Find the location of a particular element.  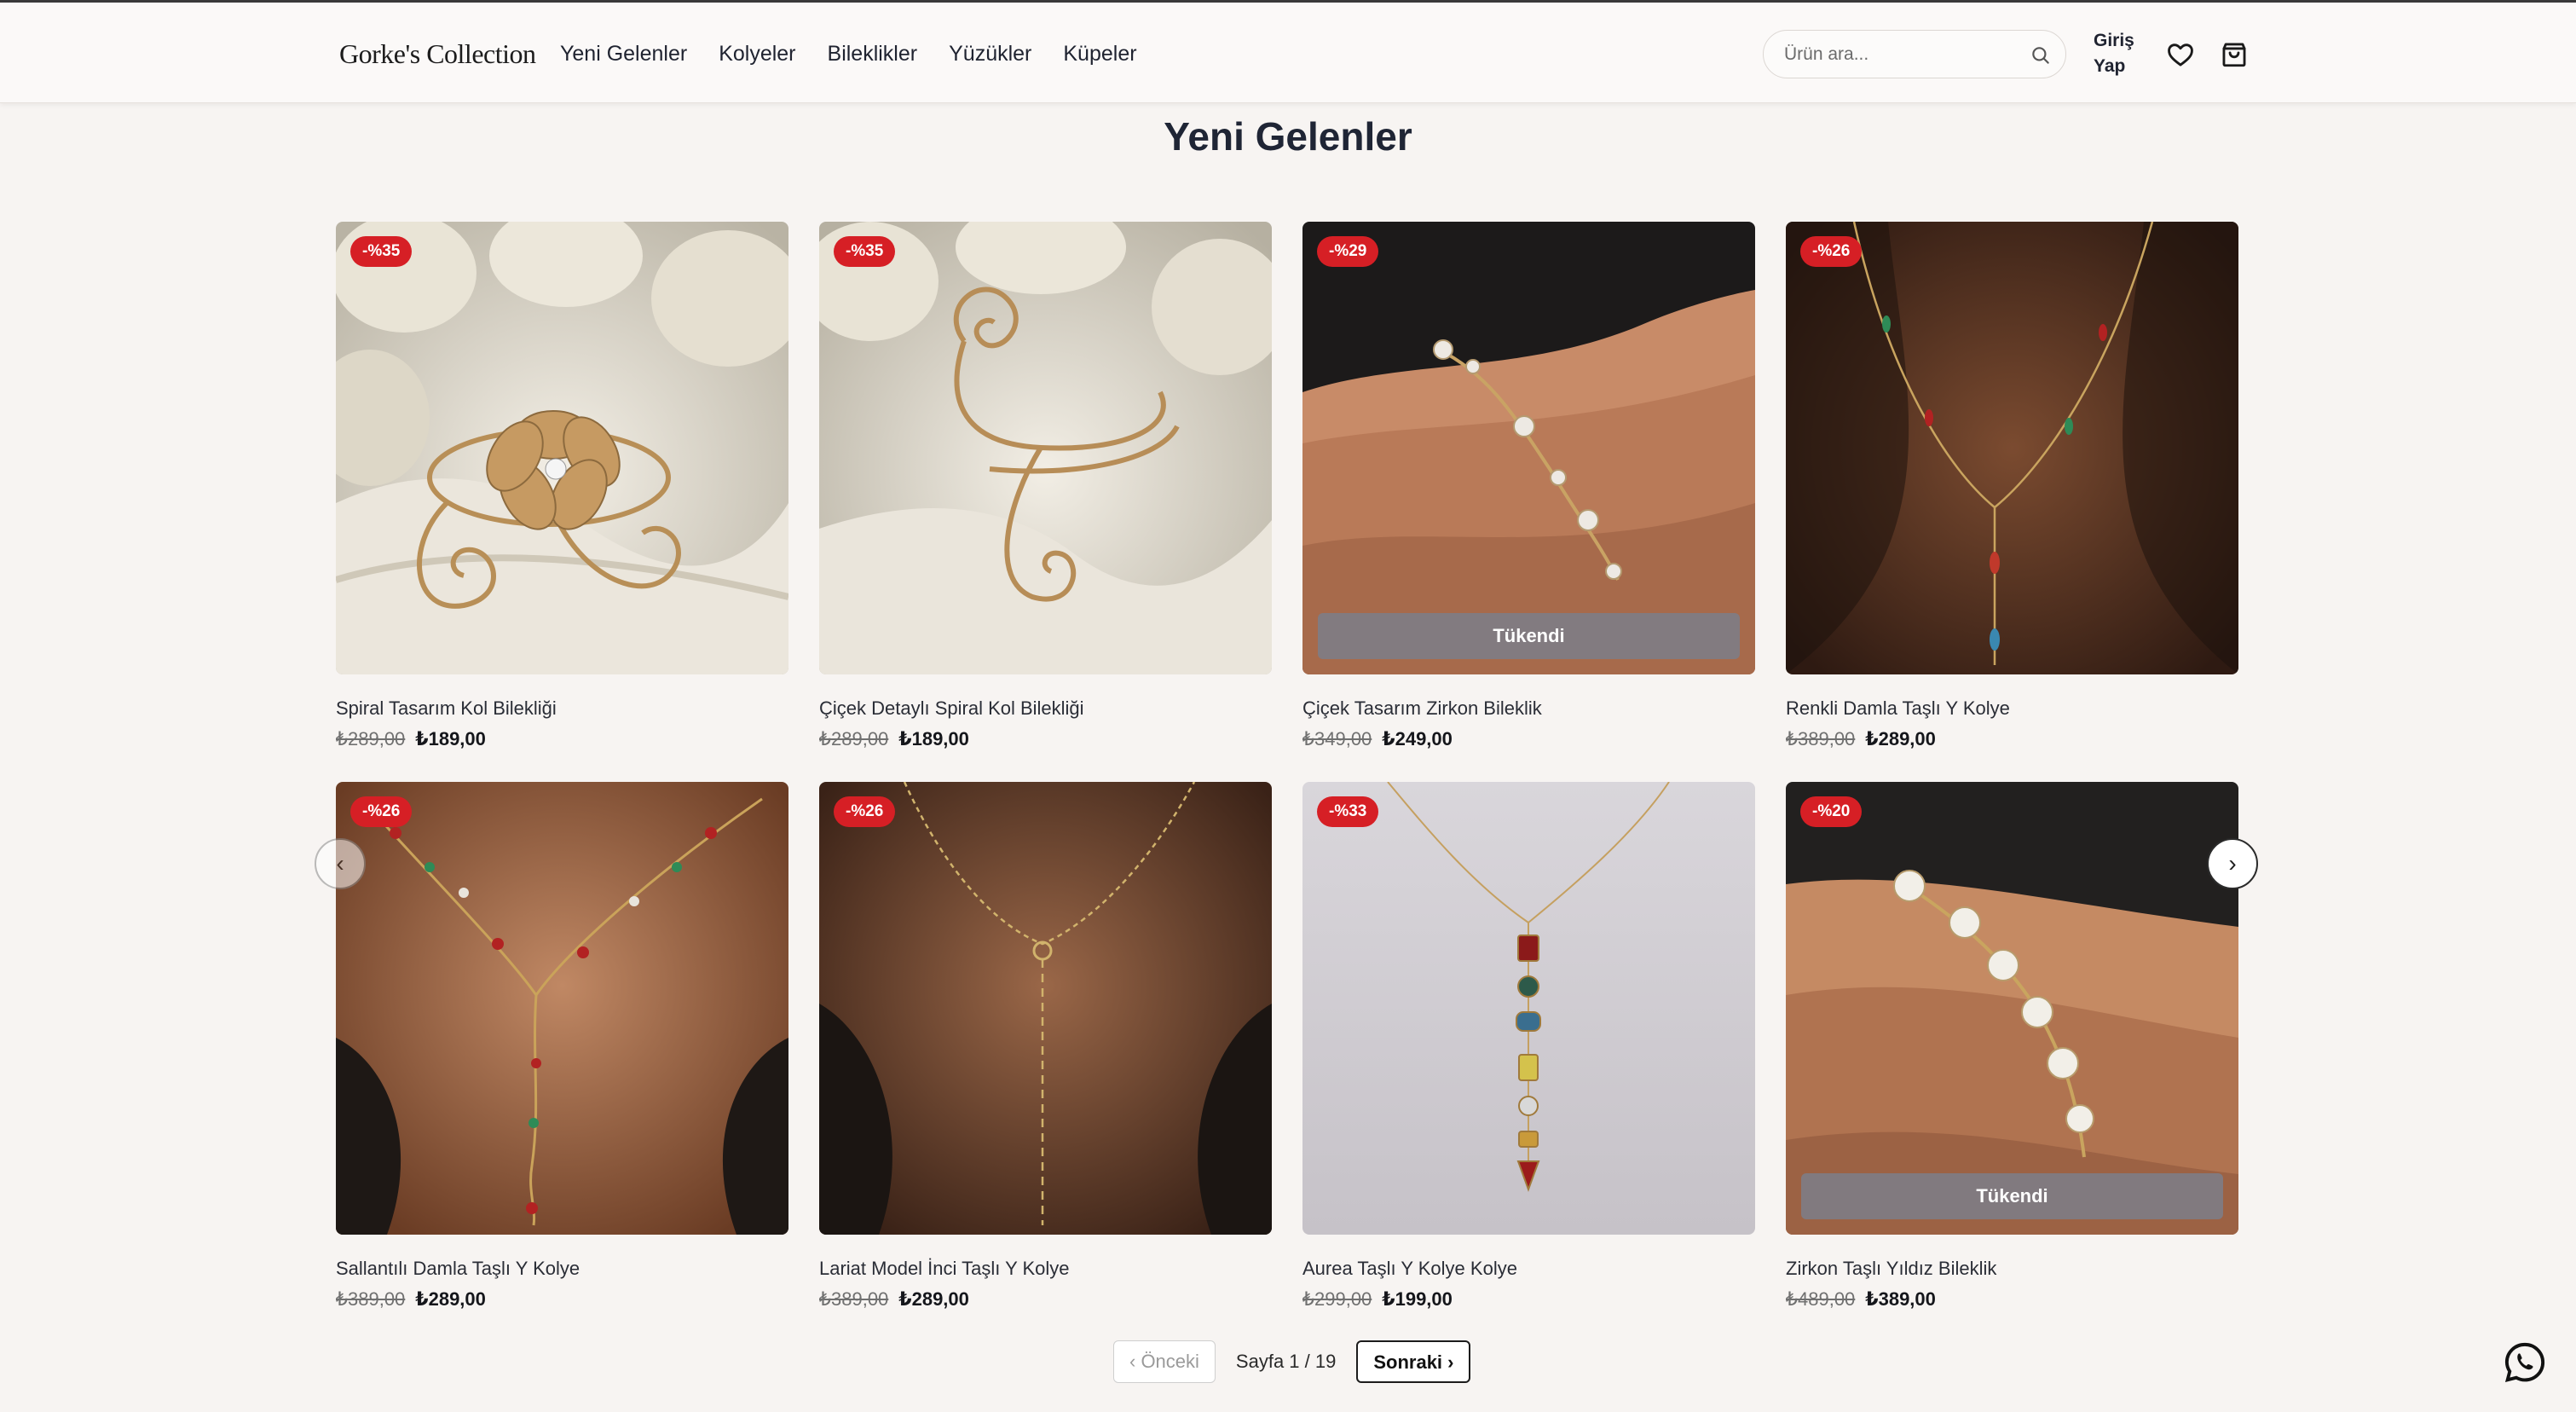

discount-badge: -%29 is located at coordinates (1348, 251).